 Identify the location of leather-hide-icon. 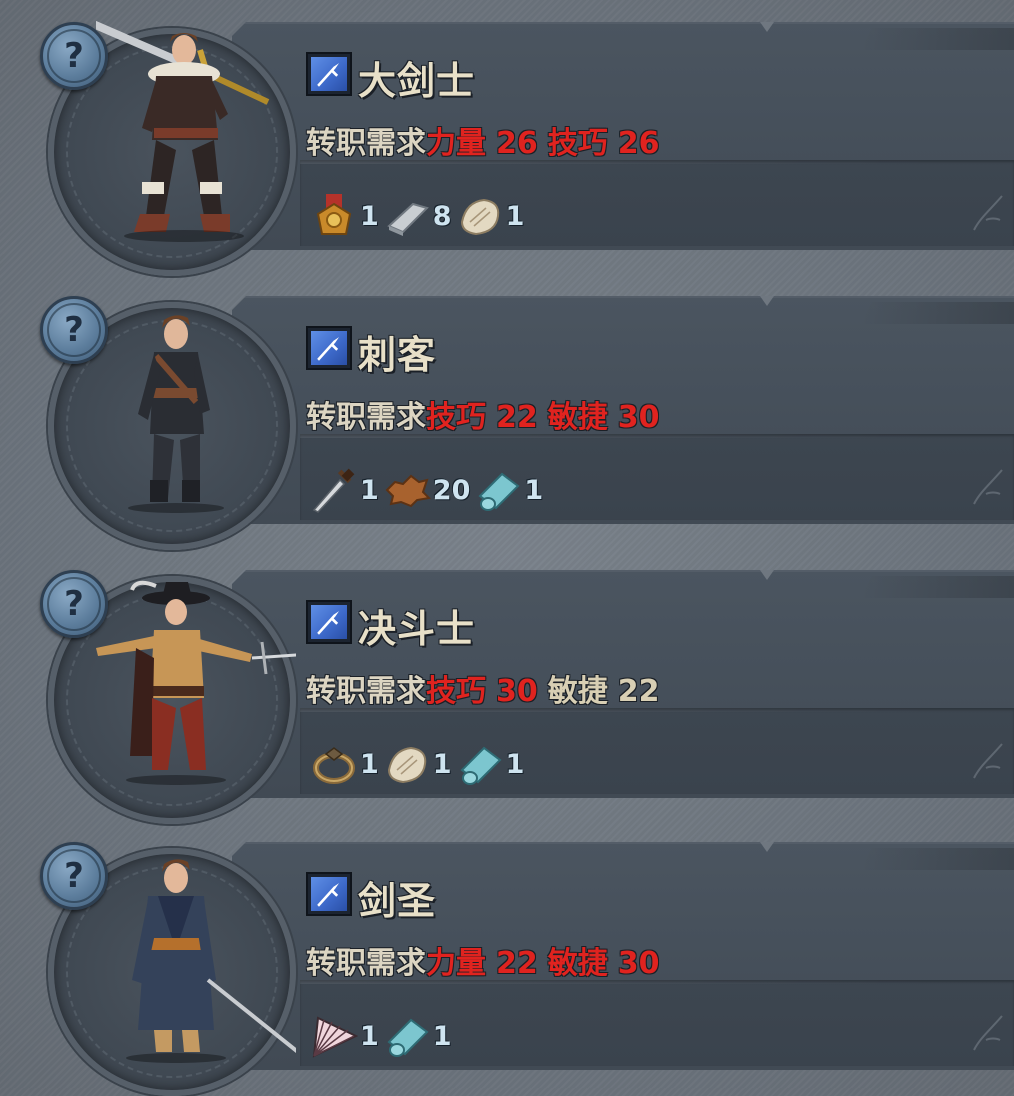
(408, 491).